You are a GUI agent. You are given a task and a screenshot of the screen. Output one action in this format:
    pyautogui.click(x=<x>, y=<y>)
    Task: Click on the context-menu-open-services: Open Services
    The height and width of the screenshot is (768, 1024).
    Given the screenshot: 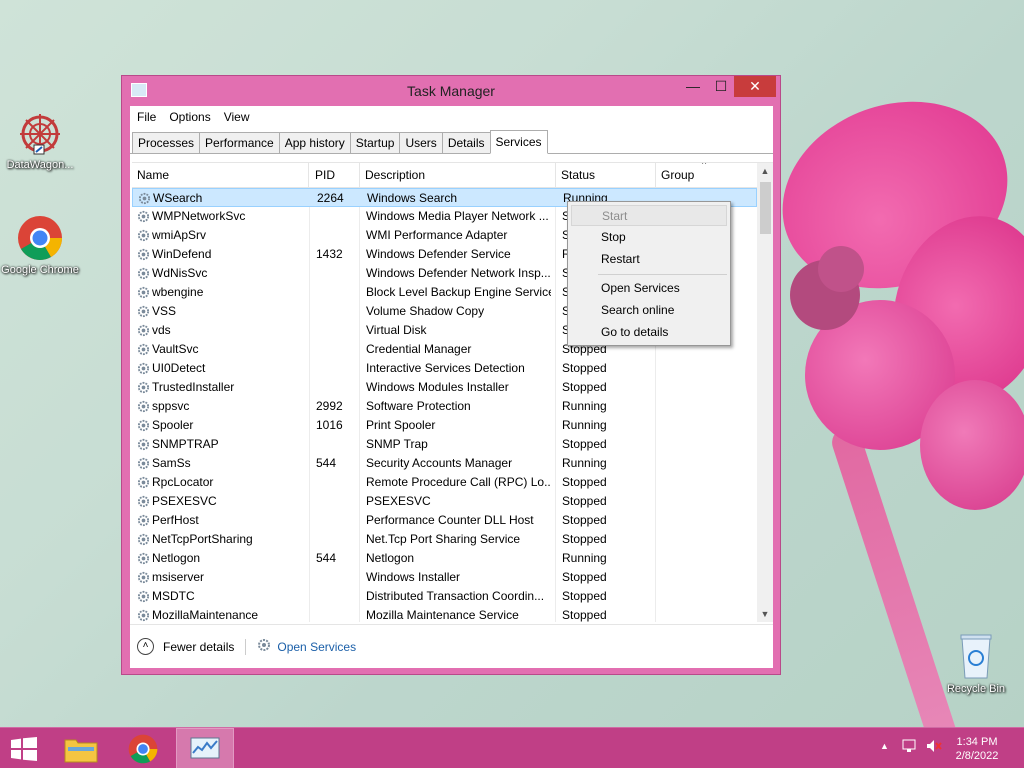 What is the action you would take?
    pyautogui.click(x=649, y=288)
    